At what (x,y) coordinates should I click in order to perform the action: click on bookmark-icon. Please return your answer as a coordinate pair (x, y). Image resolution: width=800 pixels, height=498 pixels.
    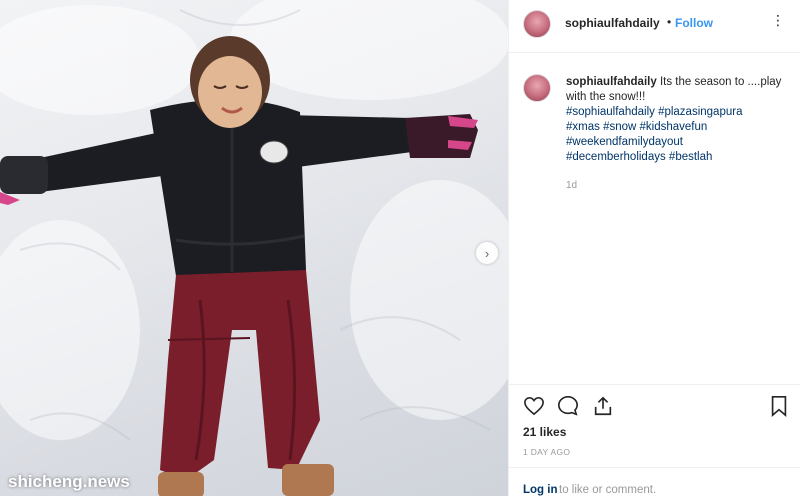
    Looking at the image, I should click on (779, 406).